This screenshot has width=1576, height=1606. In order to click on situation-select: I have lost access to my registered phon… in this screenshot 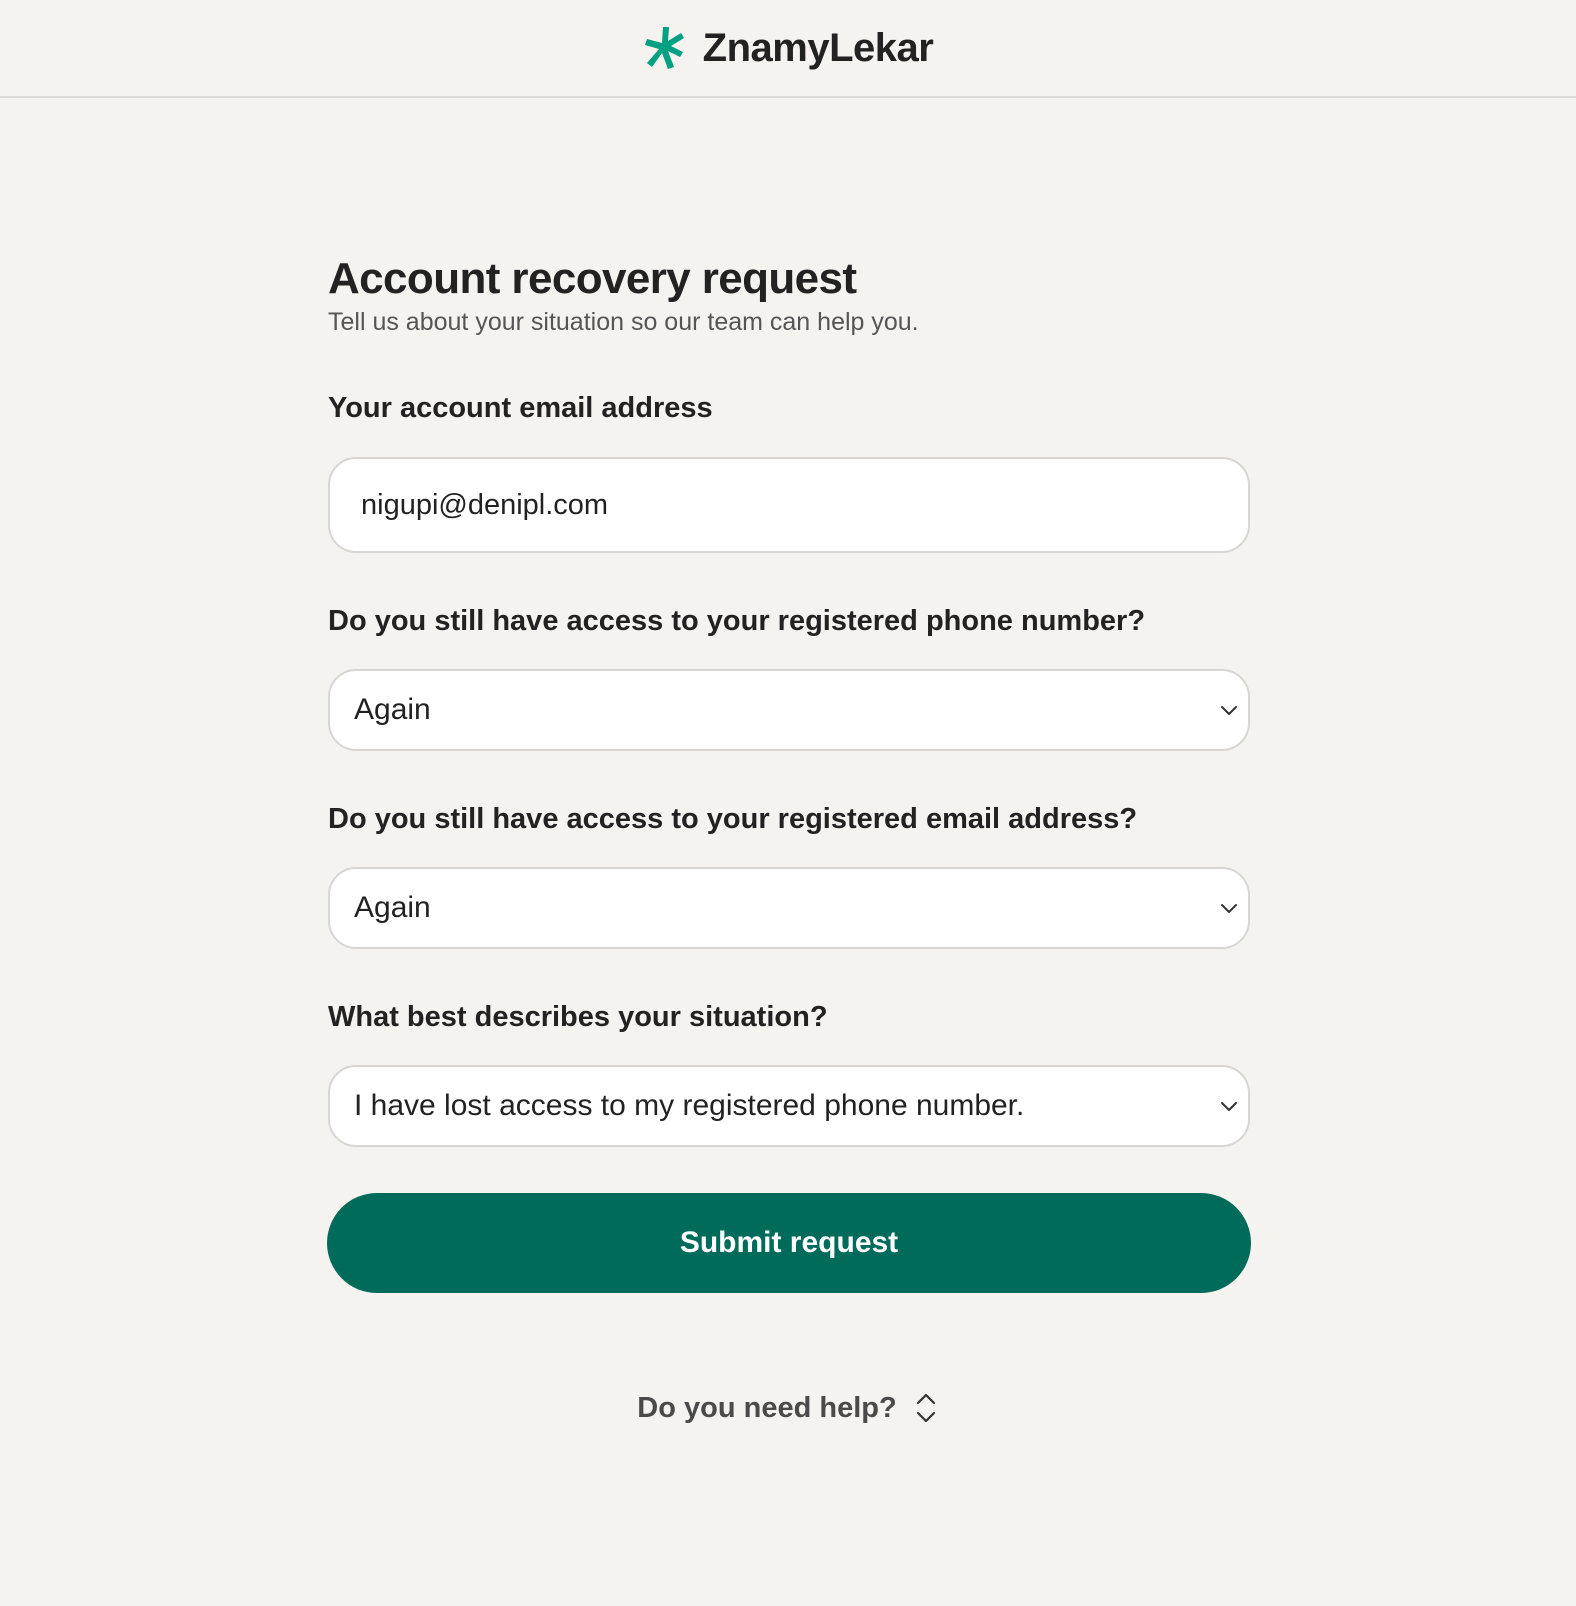, I will do `click(789, 1106)`.